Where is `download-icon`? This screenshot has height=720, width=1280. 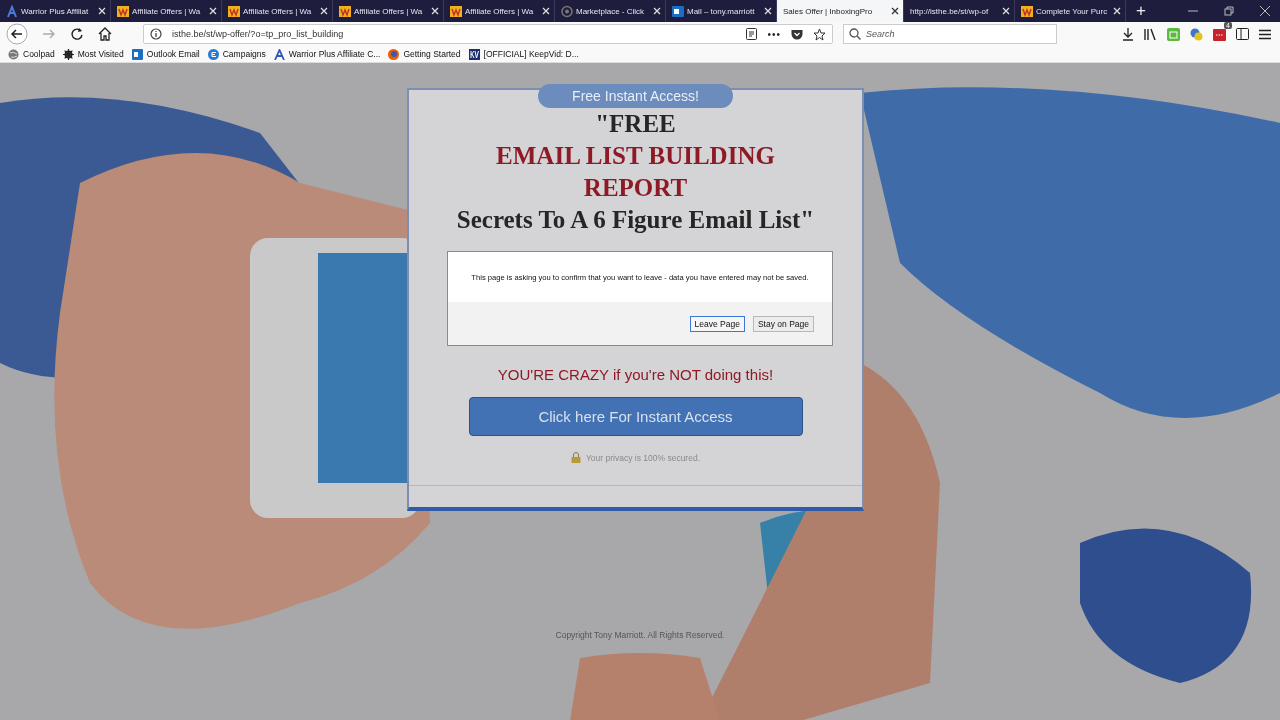 download-icon is located at coordinates (1128, 34).